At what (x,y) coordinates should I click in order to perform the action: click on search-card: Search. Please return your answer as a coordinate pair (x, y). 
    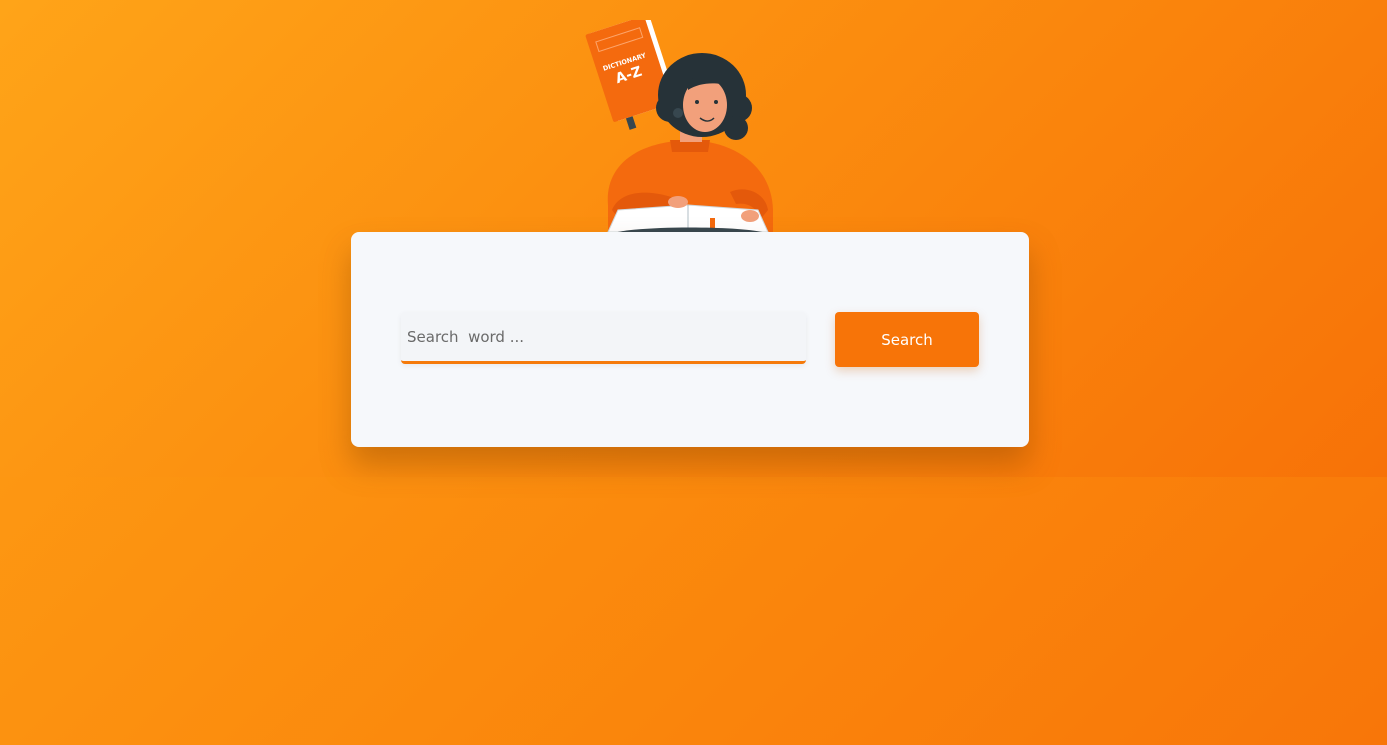
    Looking at the image, I should click on (690, 339).